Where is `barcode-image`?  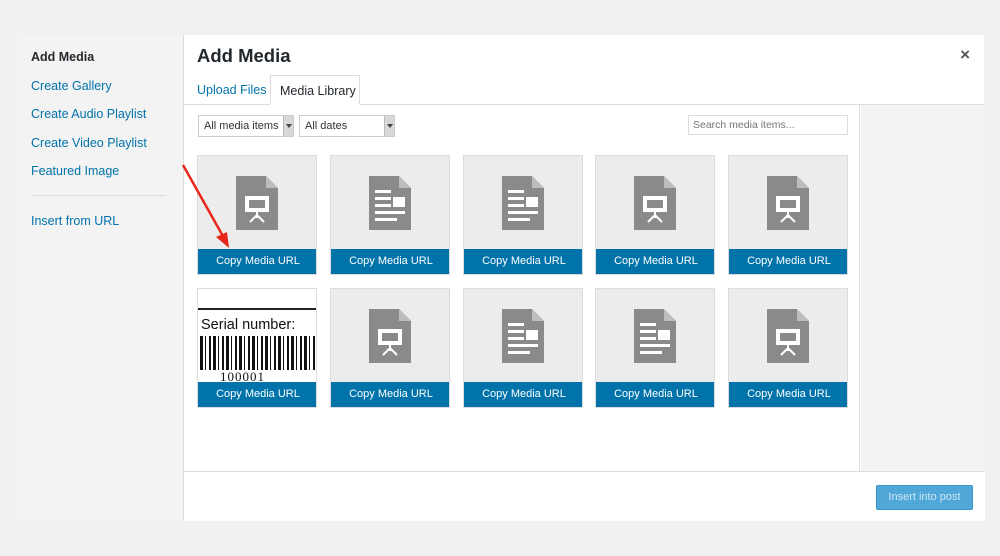
barcode-image is located at coordinates (258, 353).